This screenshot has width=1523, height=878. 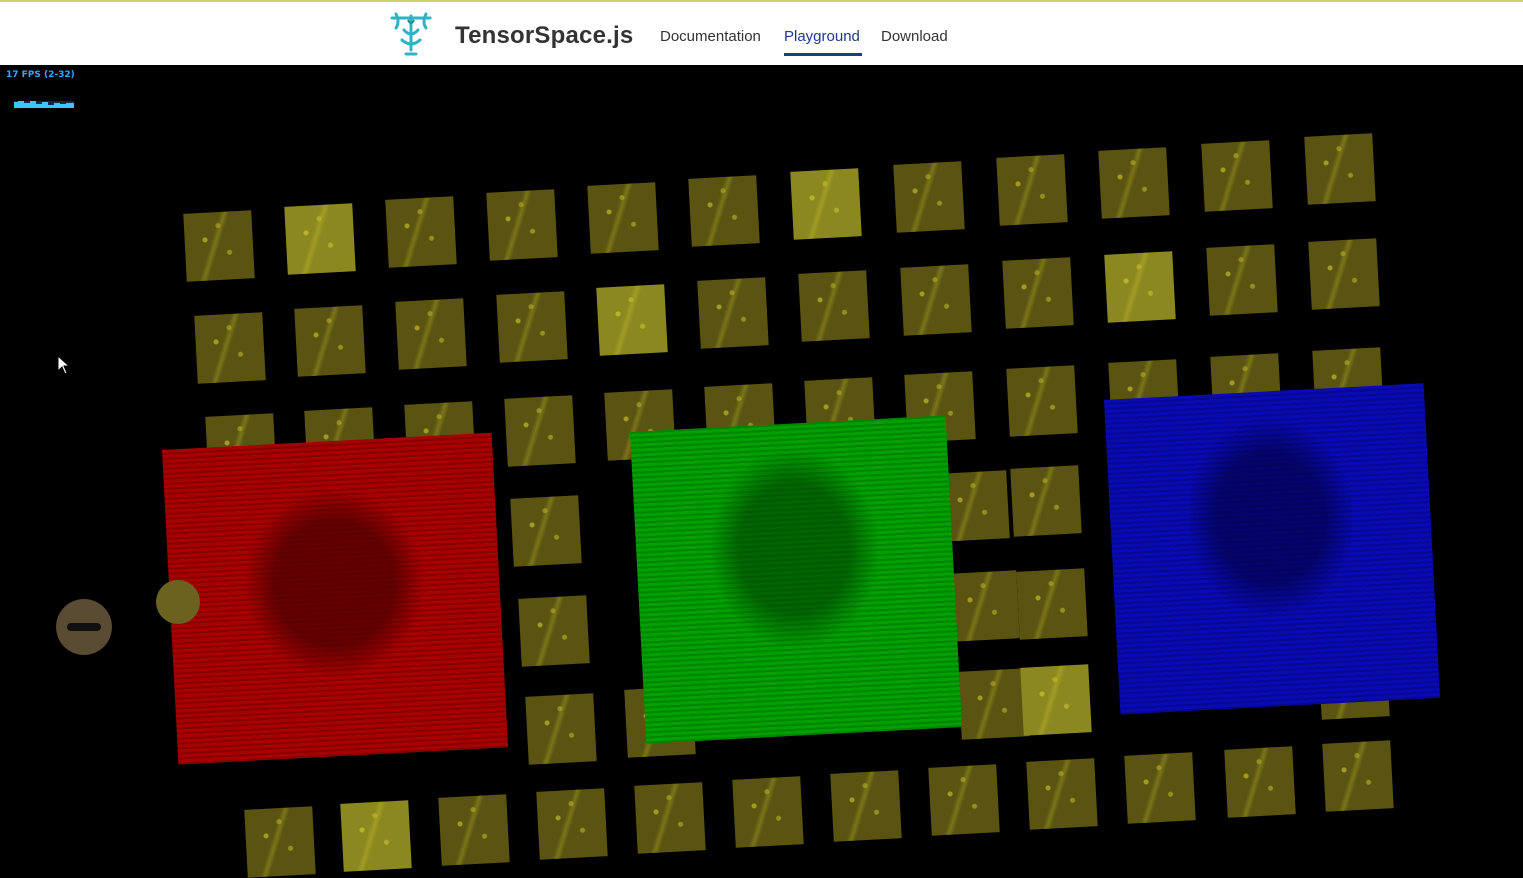 What do you see at coordinates (40, 75) in the screenshot?
I see `fps-counter: 17 FPS (2-32)` at bounding box center [40, 75].